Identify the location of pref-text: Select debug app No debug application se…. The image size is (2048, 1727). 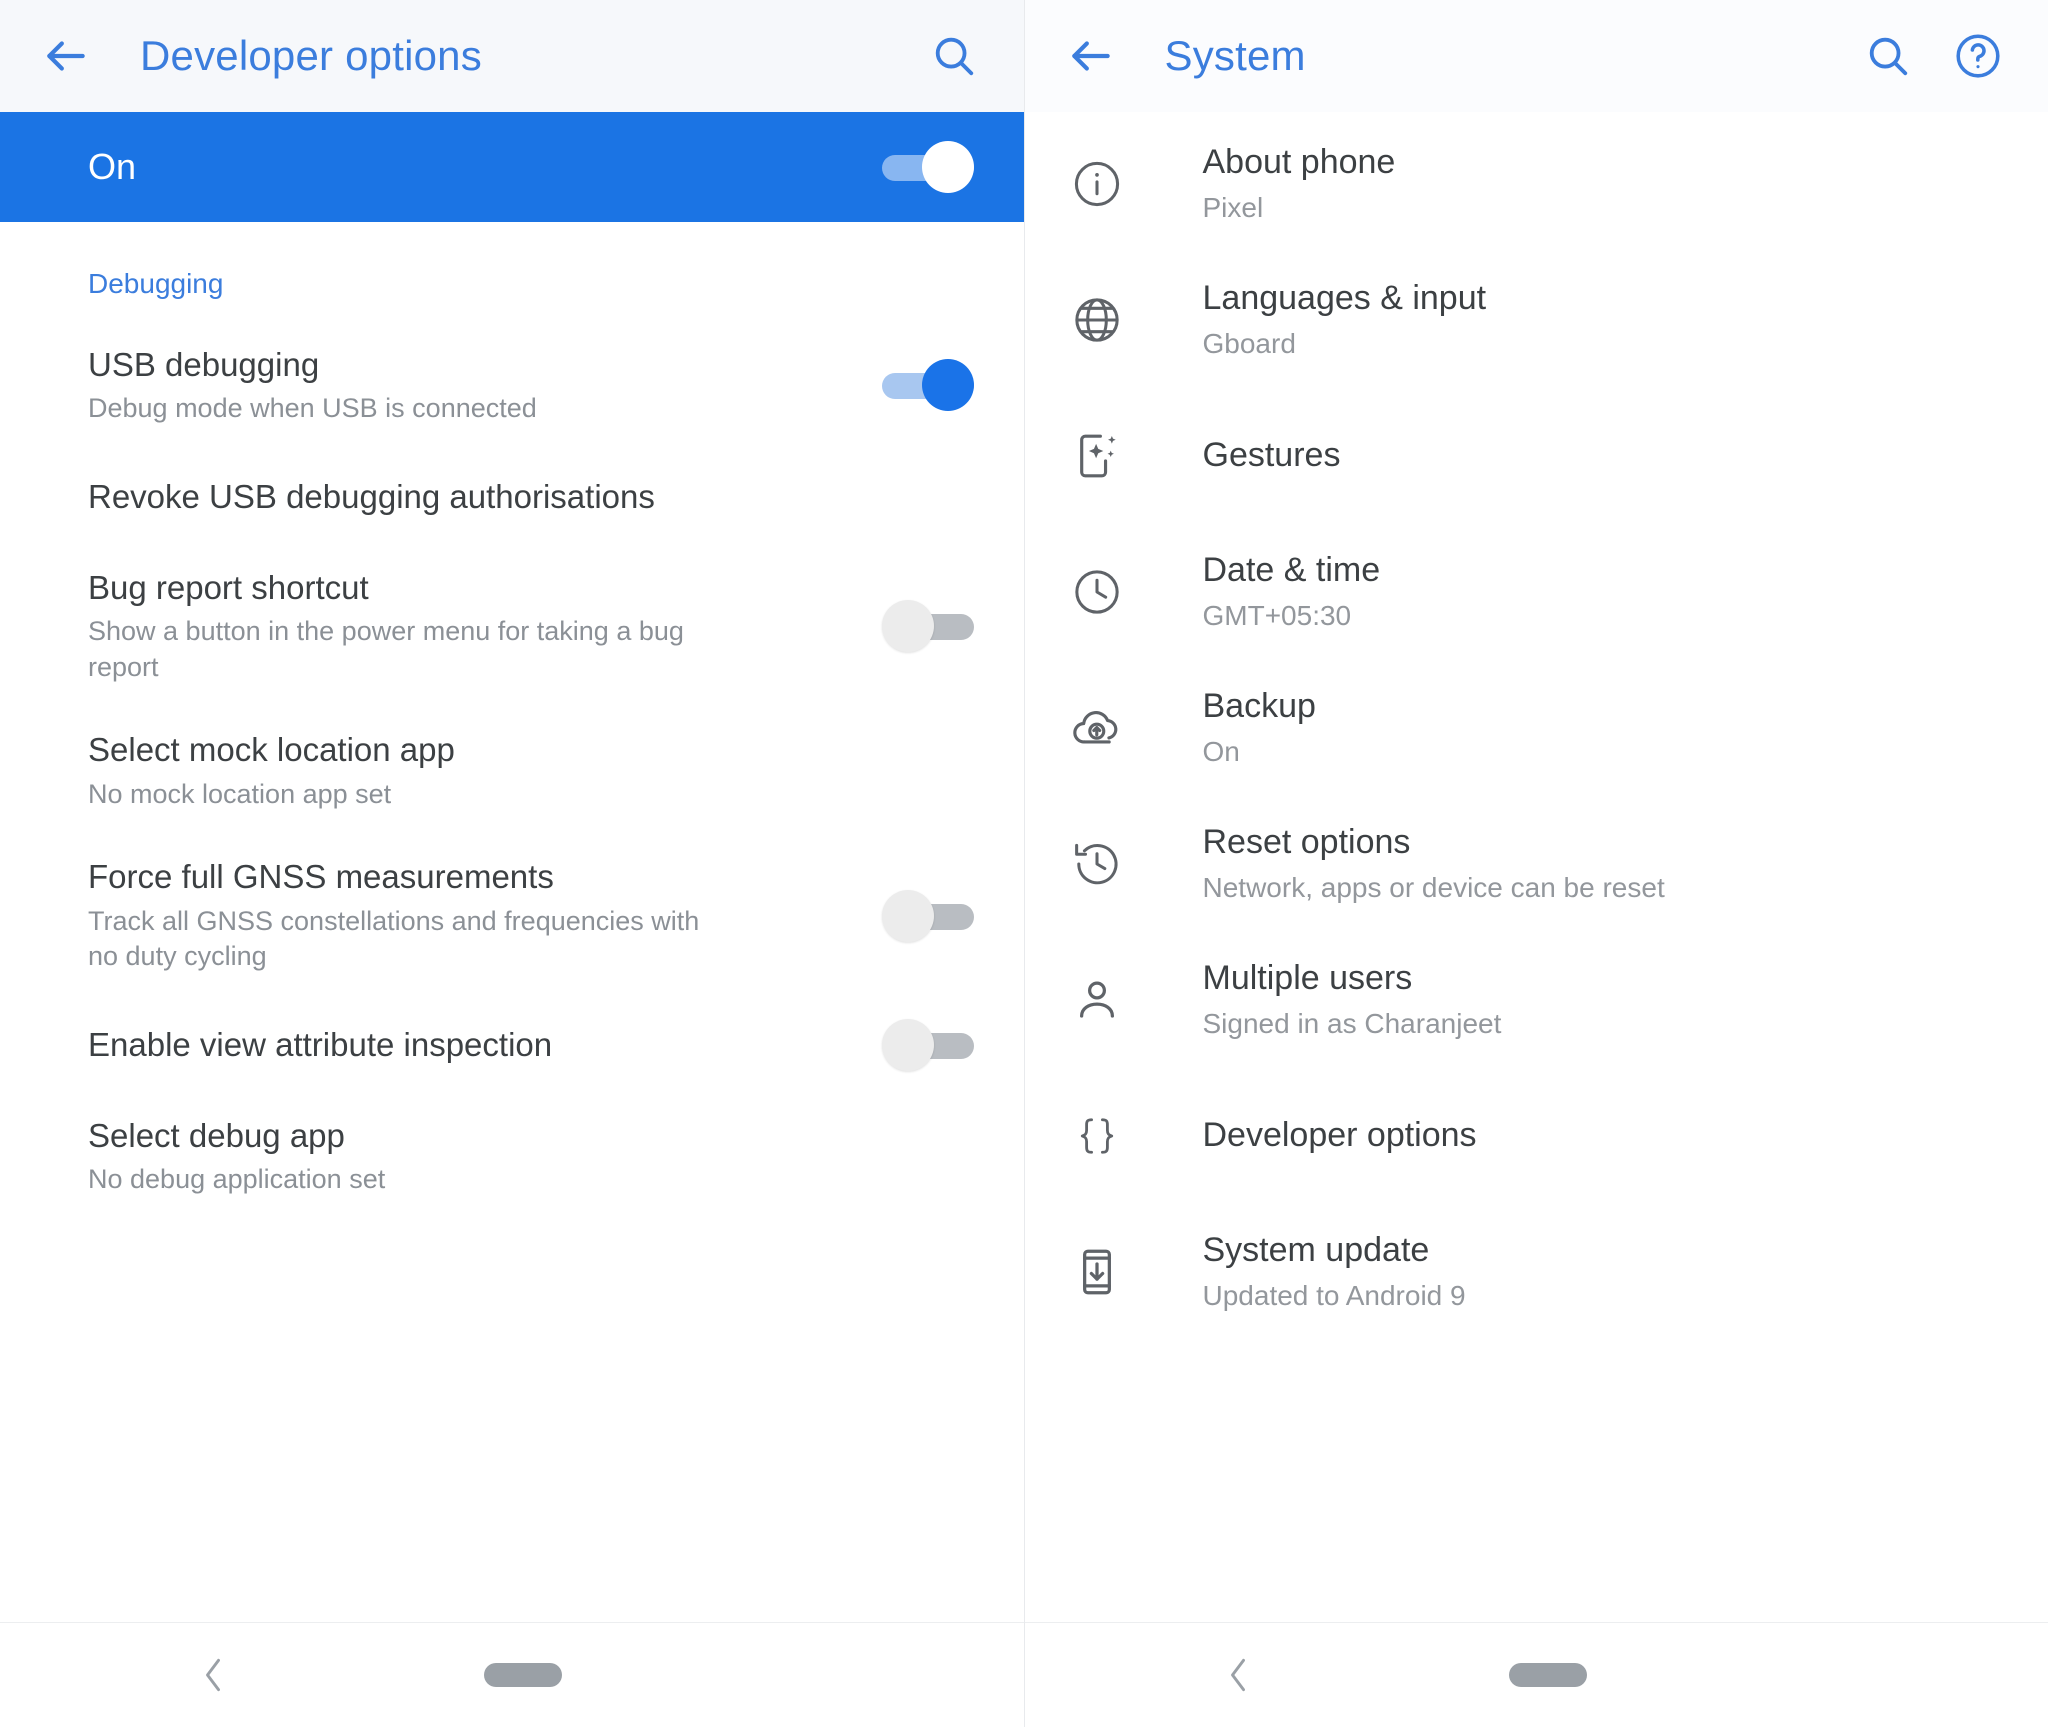
(531, 1156).